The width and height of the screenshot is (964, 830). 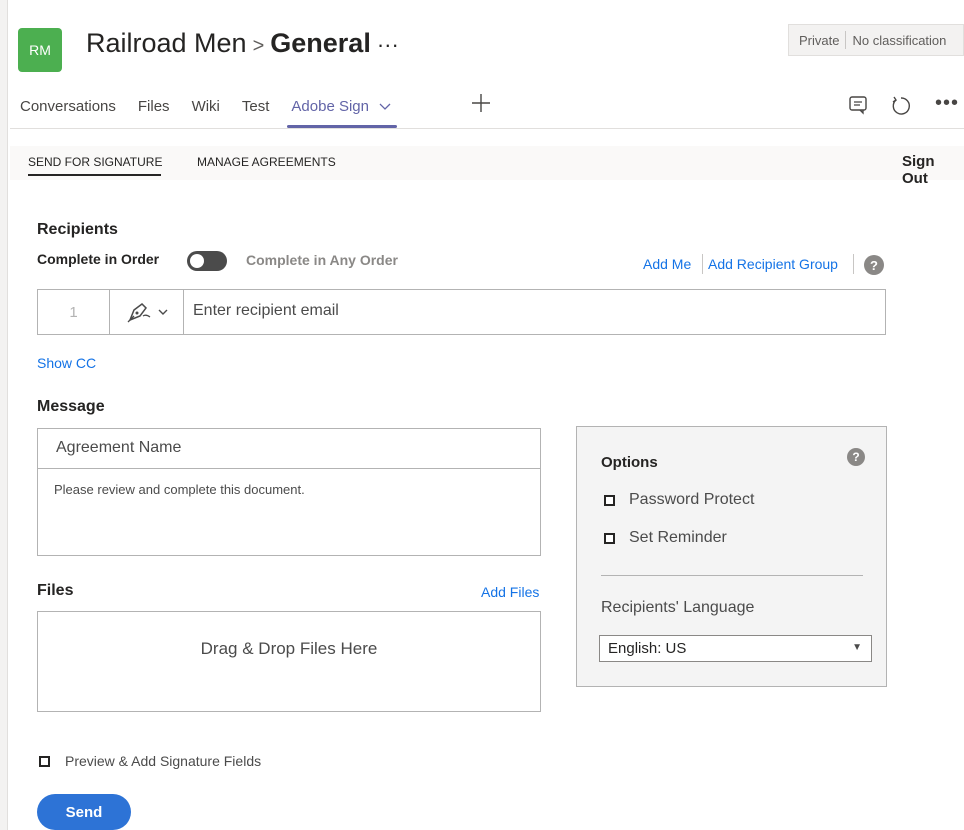 What do you see at coordinates (66, 363) in the screenshot?
I see `show-cc-link: Show CC` at bounding box center [66, 363].